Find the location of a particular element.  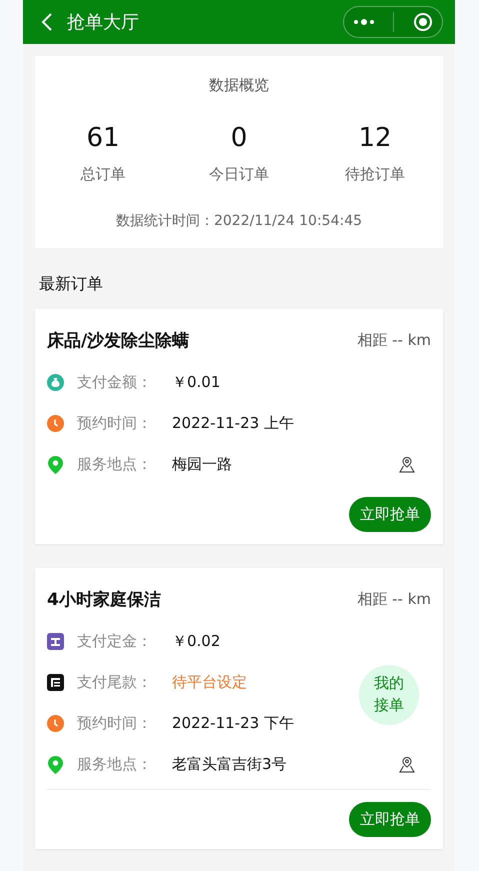

order-title: 4小时家庭保洁 is located at coordinates (104, 600).